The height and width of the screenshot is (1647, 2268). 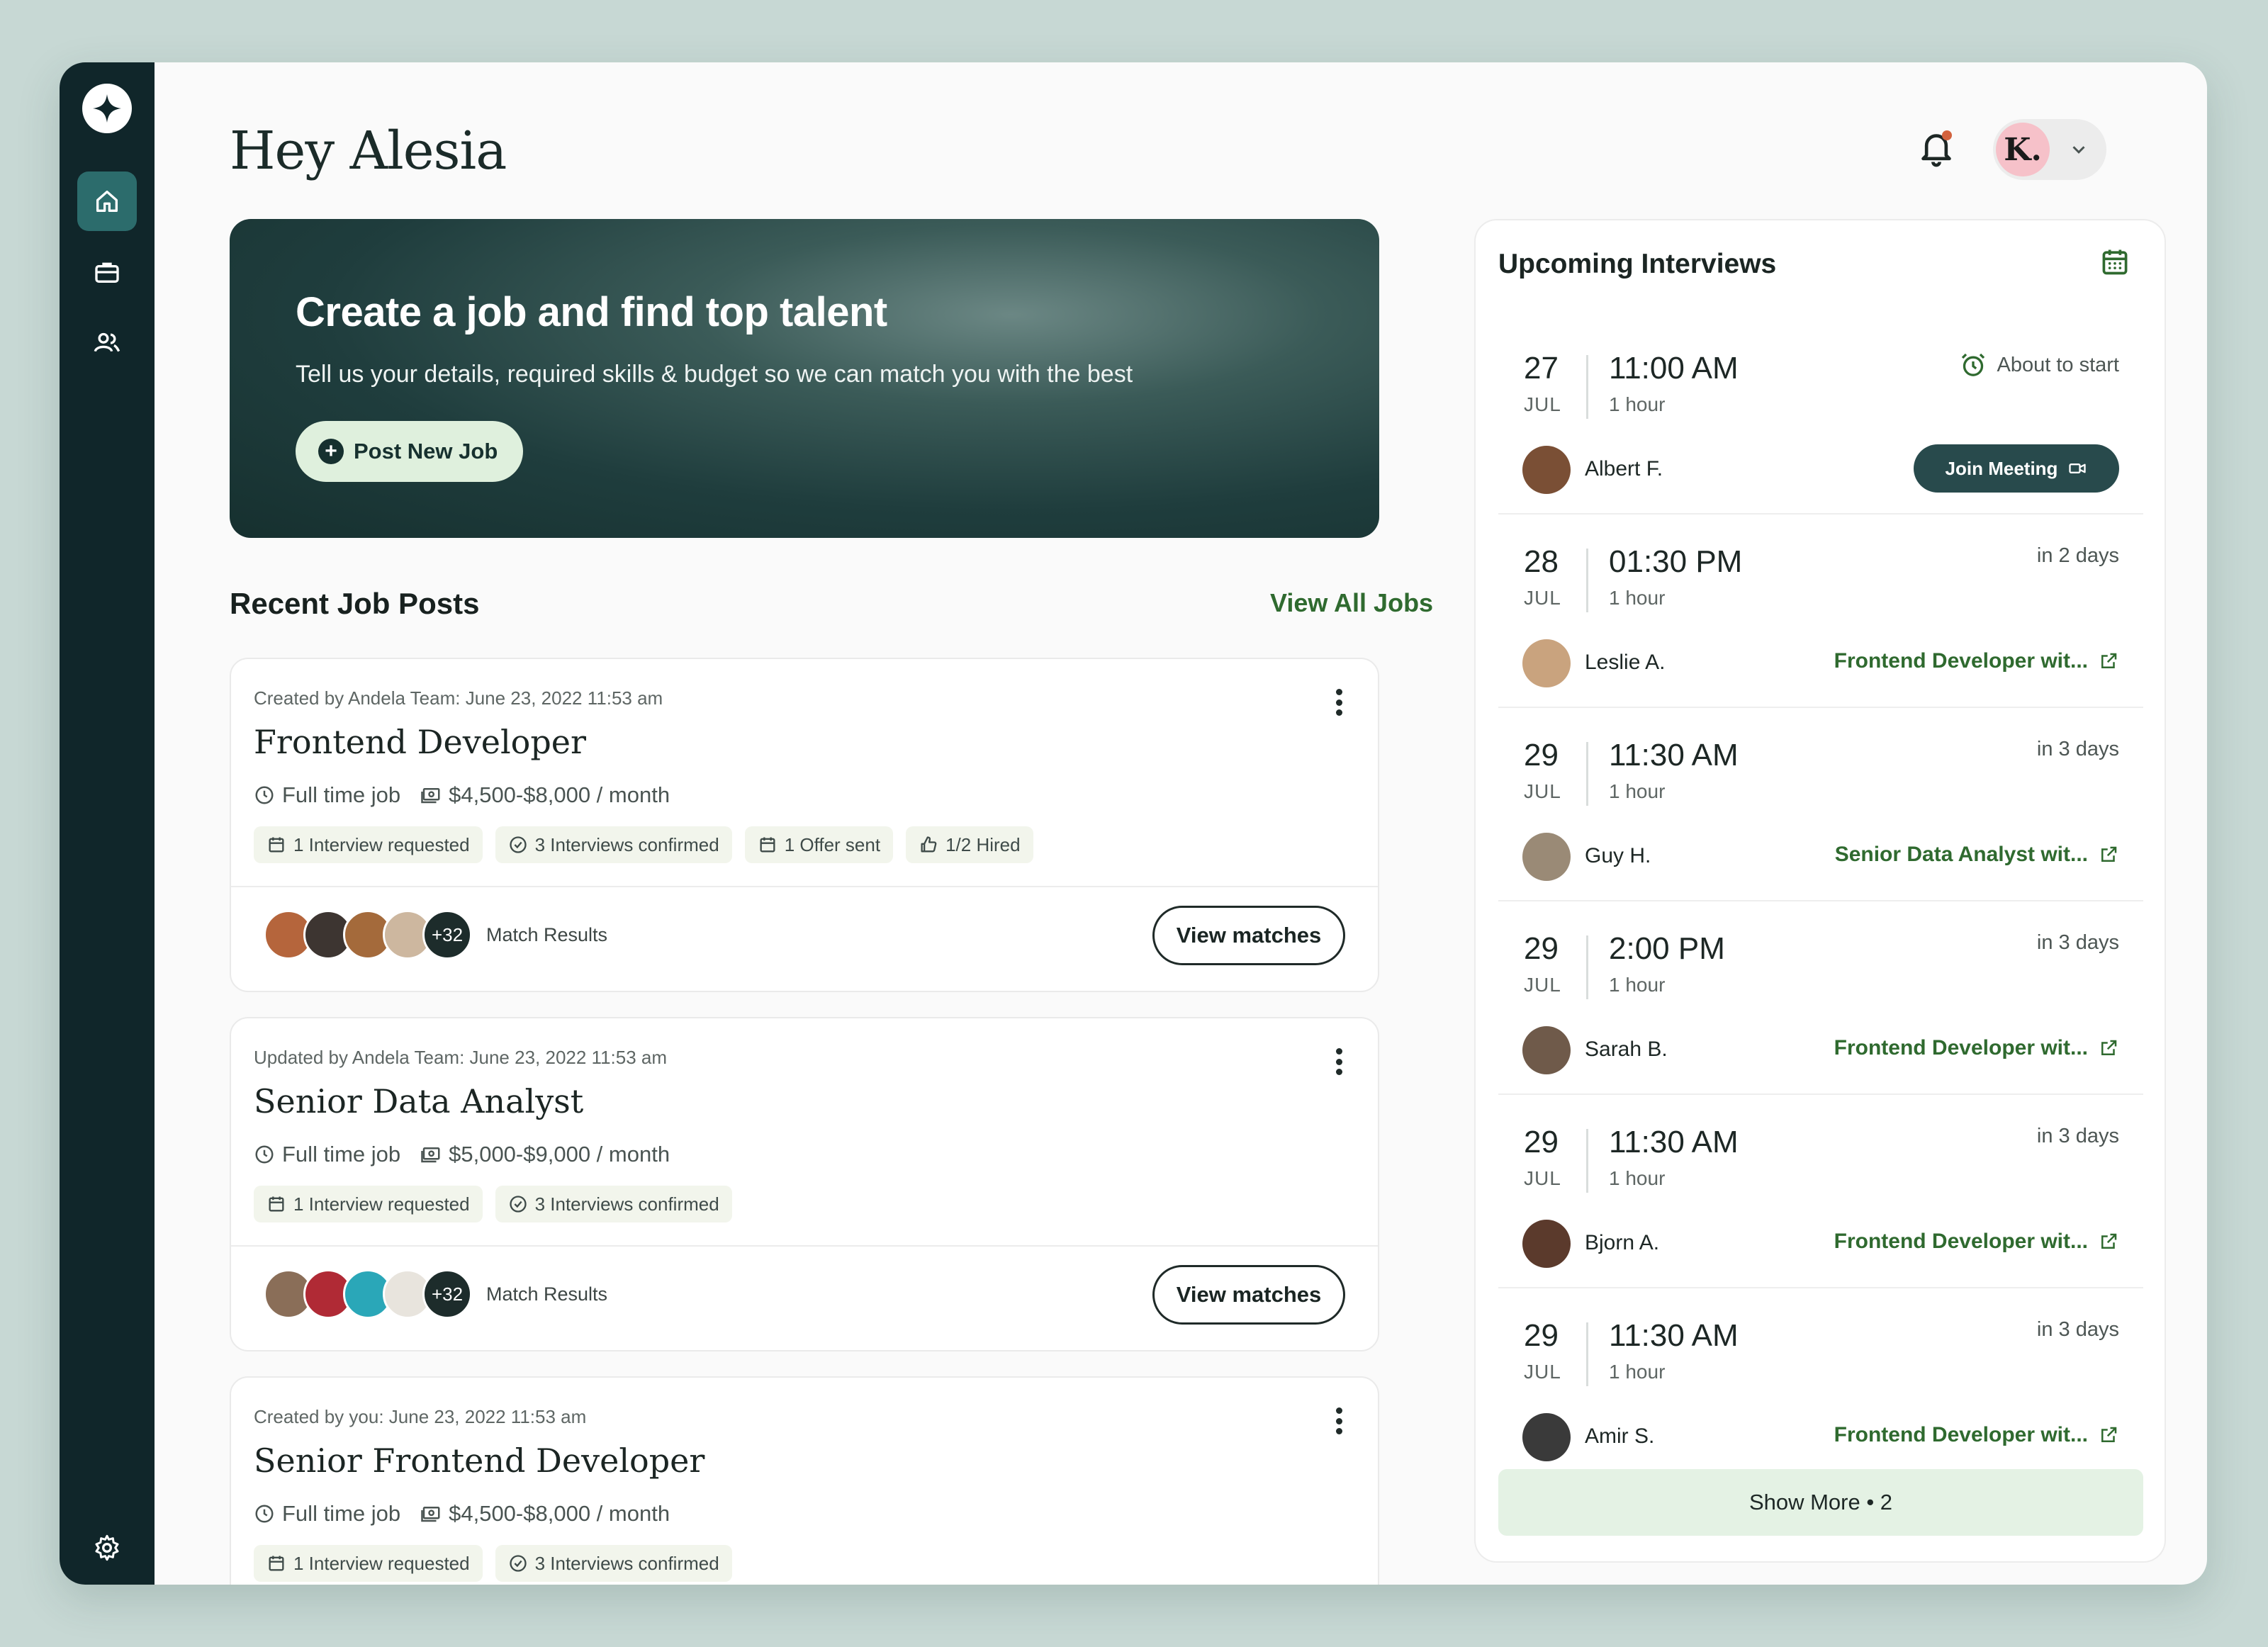 What do you see at coordinates (1622, 1242) in the screenshot?
I see `candidate-name: Bjorn A.` at bounding box center [1622, 1242].